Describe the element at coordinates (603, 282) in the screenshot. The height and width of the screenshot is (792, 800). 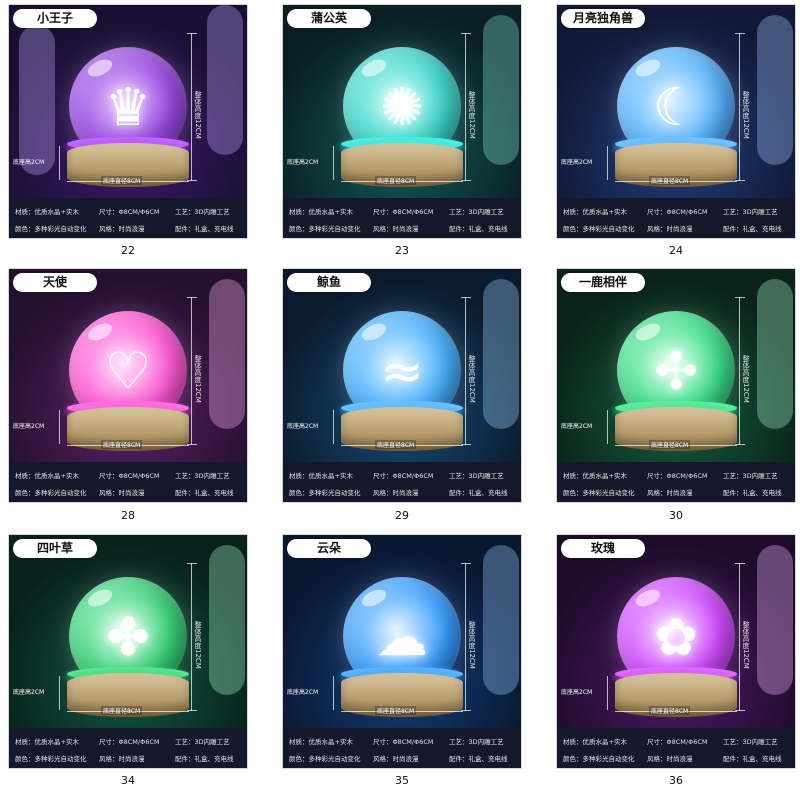
I see `product-title: 一鹿相伴` at that location.